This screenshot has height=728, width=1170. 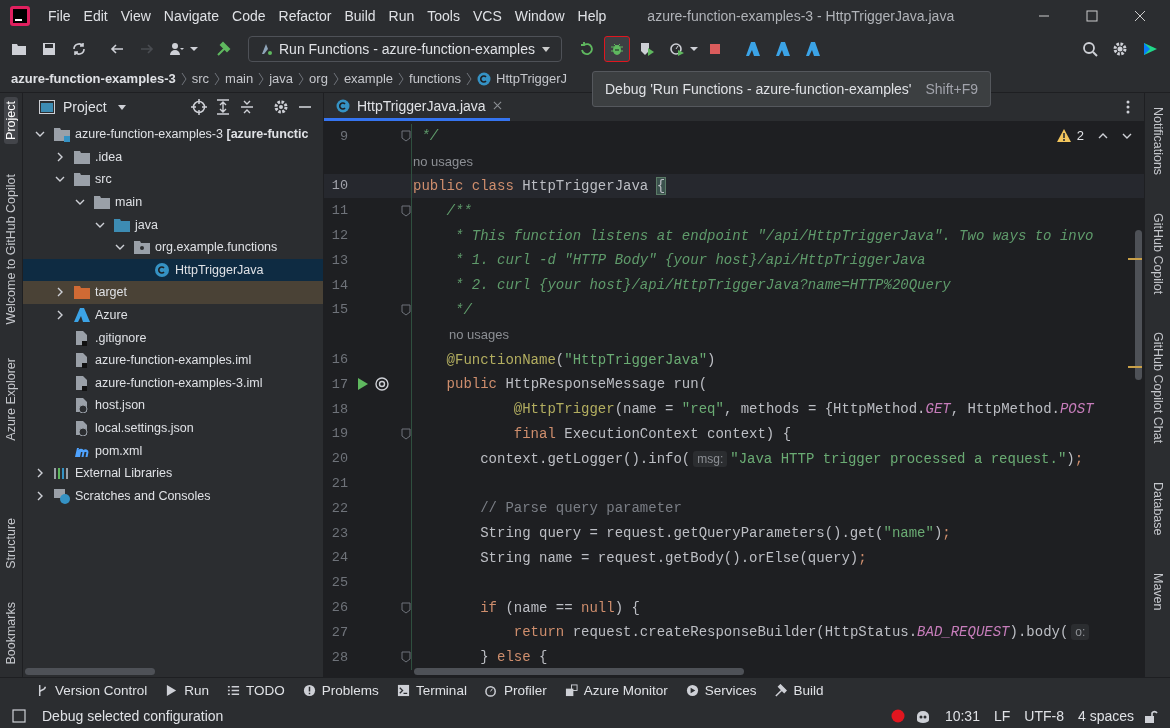 What do you see at coordinates (173, 473) in the screenshot?
I see `tree-item: External Libraries` at bounding box center [173, 473].